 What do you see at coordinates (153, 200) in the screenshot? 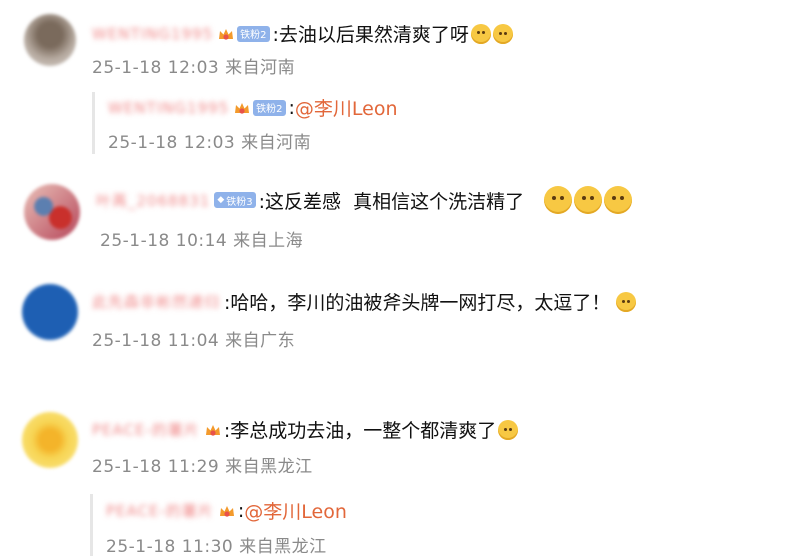
I see `username: 叶苒_2068831` at bounding box center [153, 200].